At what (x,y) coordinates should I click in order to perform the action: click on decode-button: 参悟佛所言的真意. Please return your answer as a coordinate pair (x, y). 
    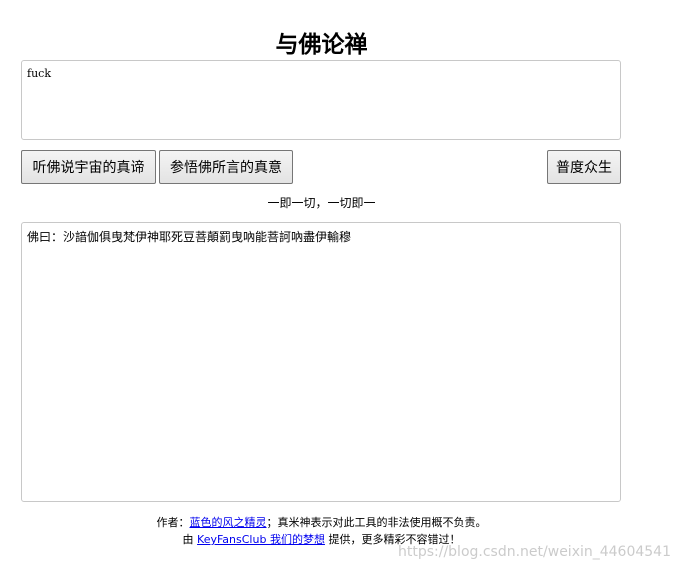
    Looking at the image, I should click on (226, 167).